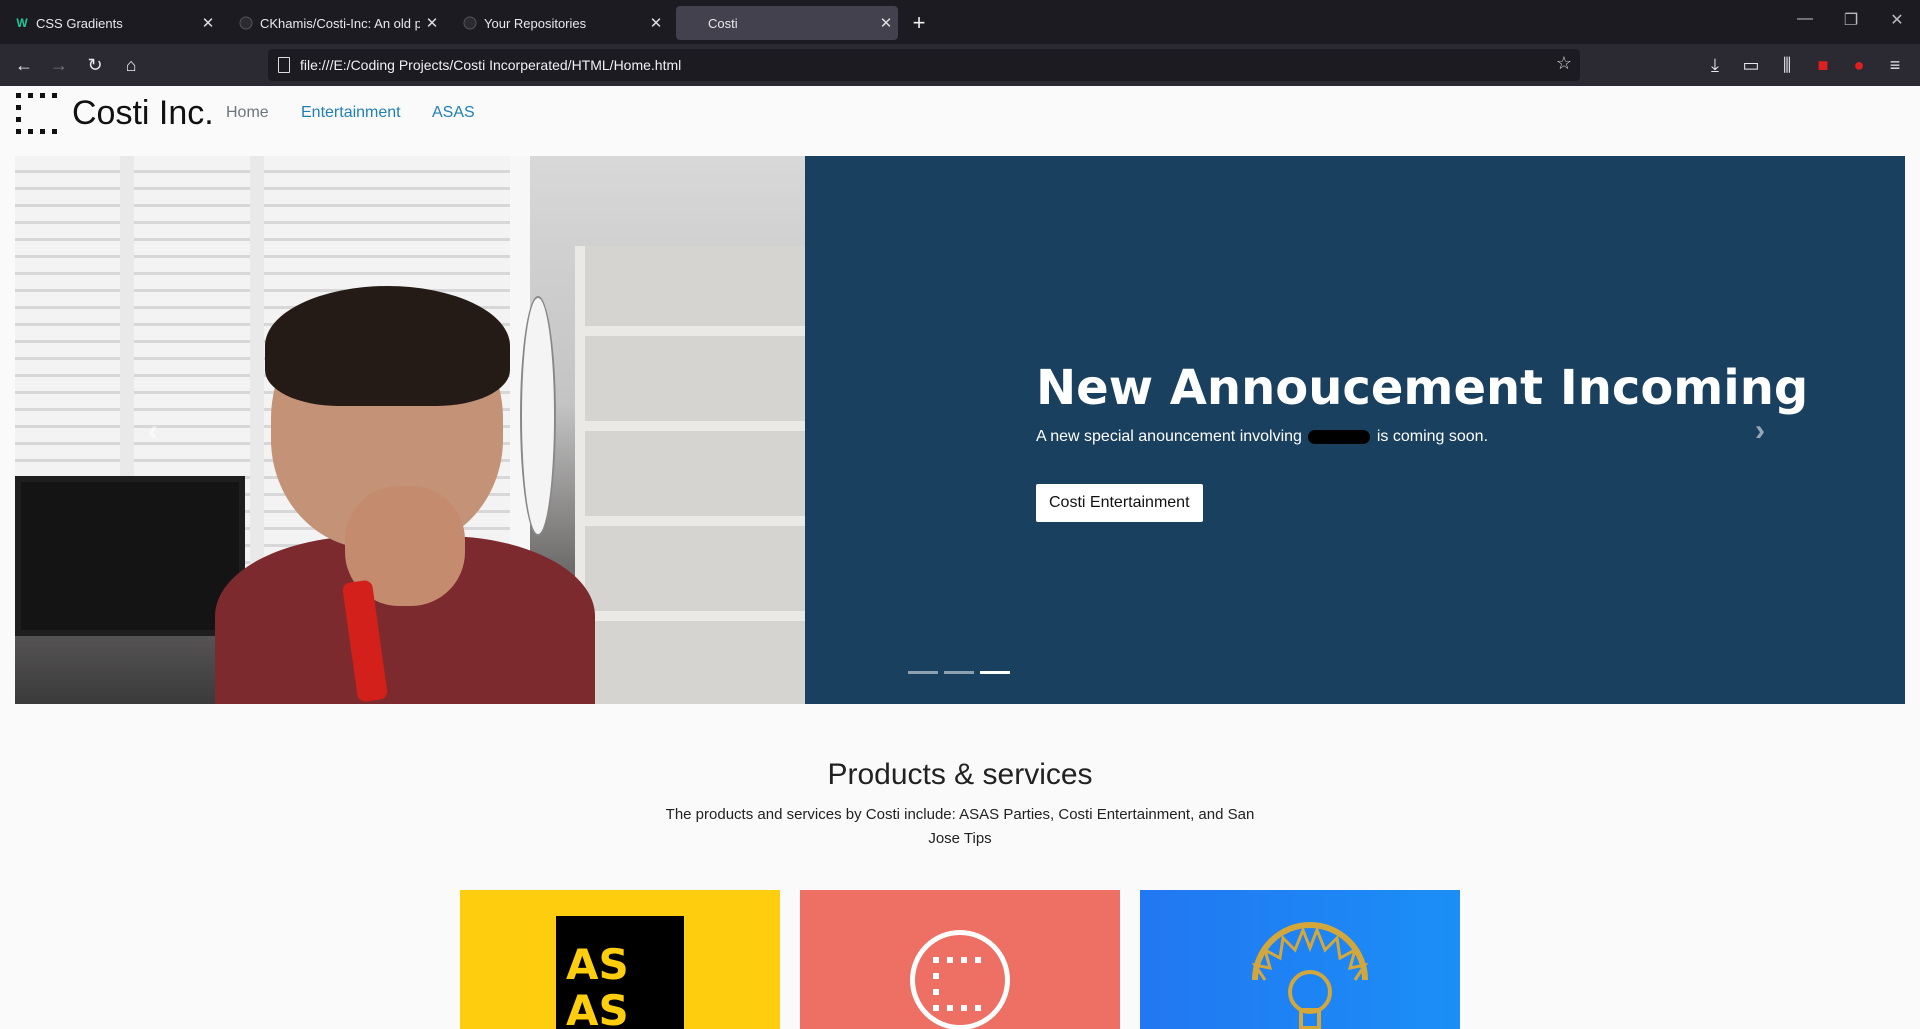  What do you see at coordinates (131, 65) in the screenshot?
I see `home-icon: ⌂` at bounding box center [131, 65].